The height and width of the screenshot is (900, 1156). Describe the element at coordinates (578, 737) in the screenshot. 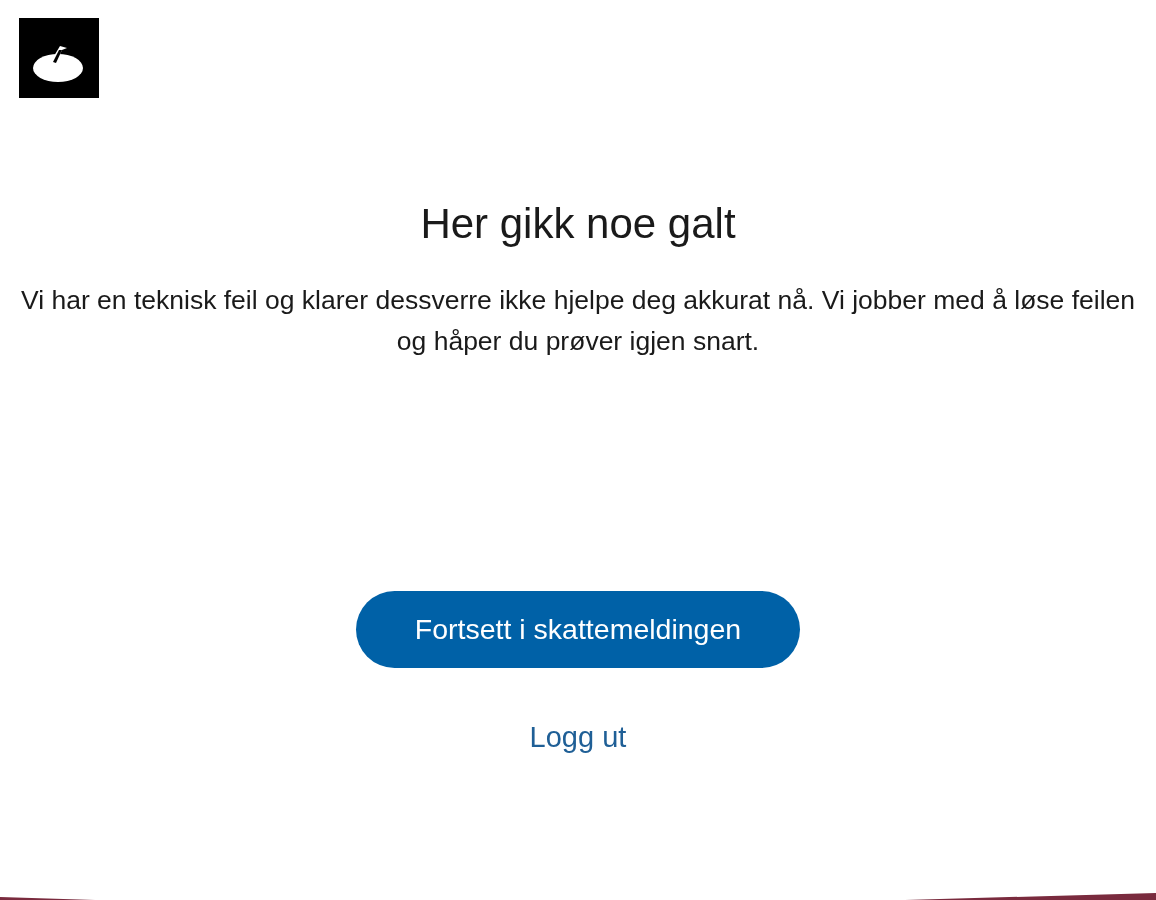

I see `logout-link: Logg ut` at that location.